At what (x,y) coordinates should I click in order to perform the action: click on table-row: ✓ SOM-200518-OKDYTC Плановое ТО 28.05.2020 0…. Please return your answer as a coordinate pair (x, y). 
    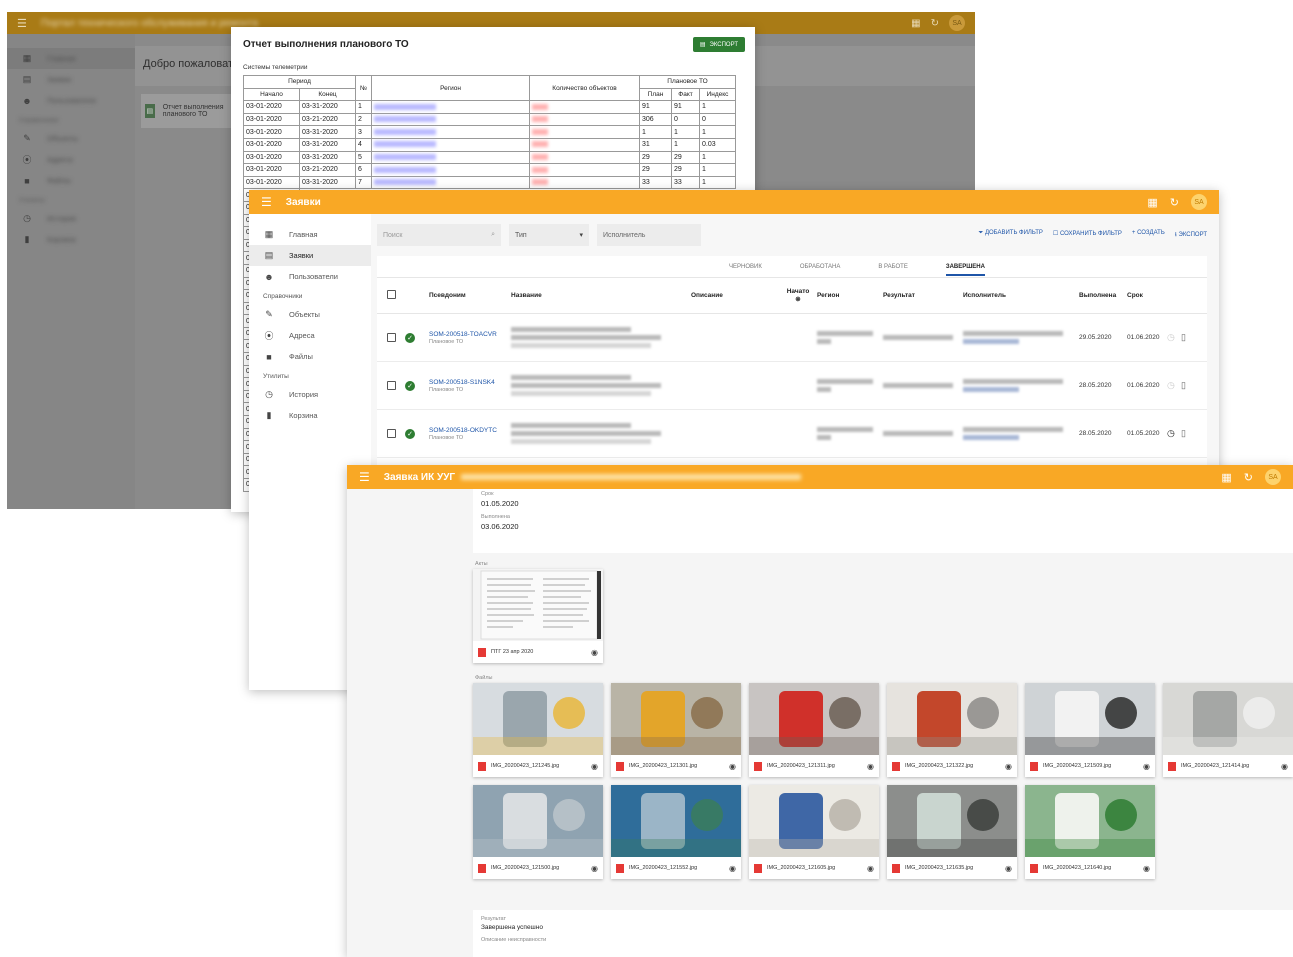
    Looking at the image, I should click on (792, 434).